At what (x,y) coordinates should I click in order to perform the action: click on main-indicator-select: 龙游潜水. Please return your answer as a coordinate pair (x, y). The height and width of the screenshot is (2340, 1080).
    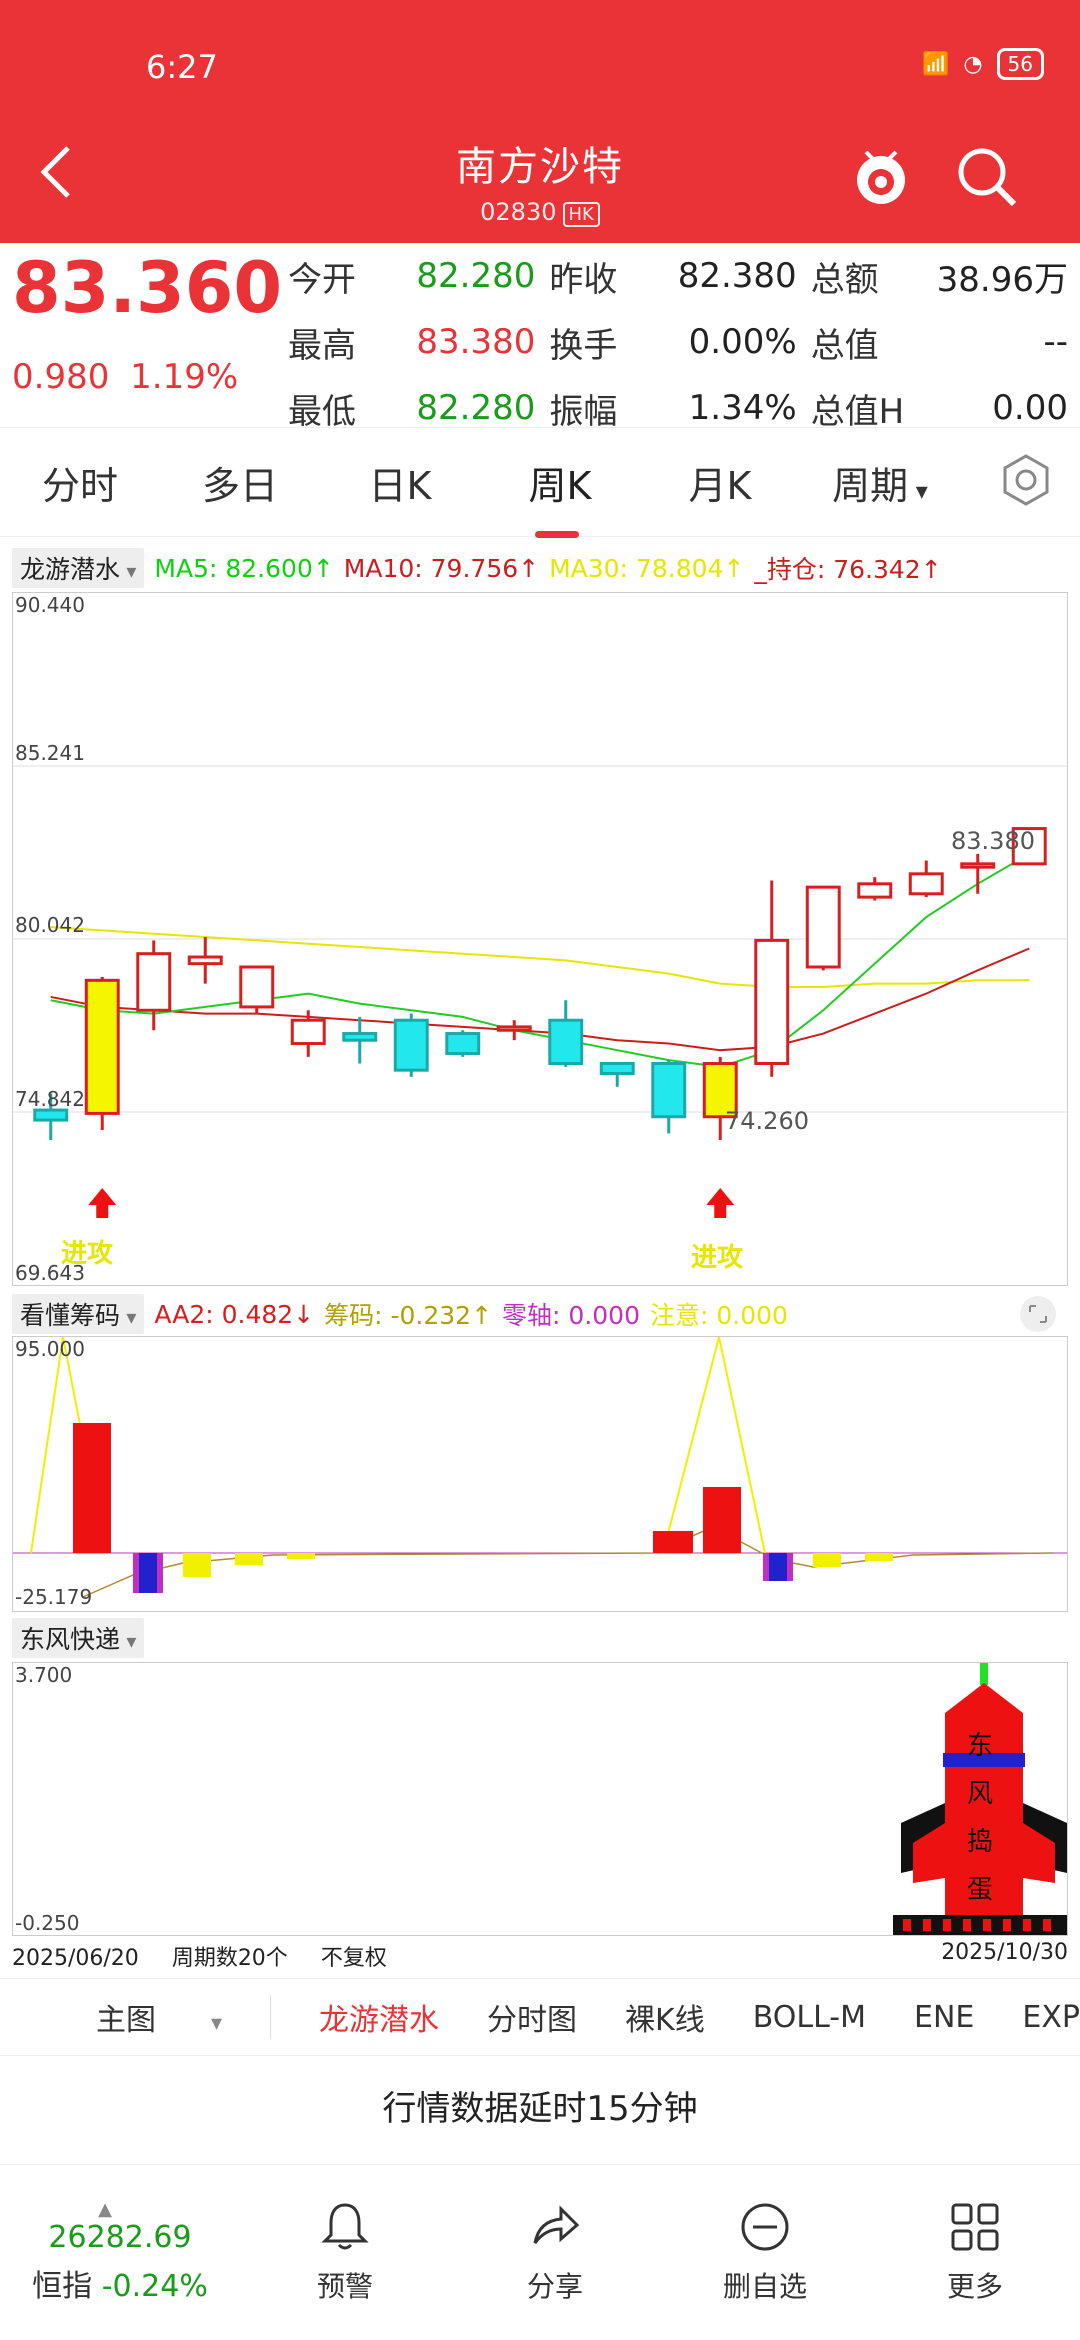
    Looking at the image, I should click on (78, 568).